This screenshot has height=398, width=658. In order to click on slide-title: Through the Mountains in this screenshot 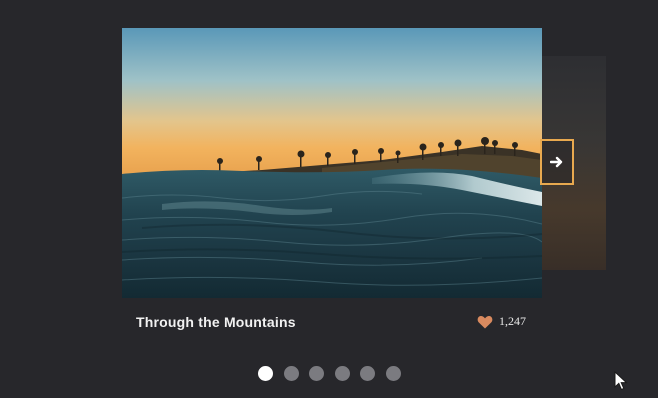, I will do `click(216, 322)`.